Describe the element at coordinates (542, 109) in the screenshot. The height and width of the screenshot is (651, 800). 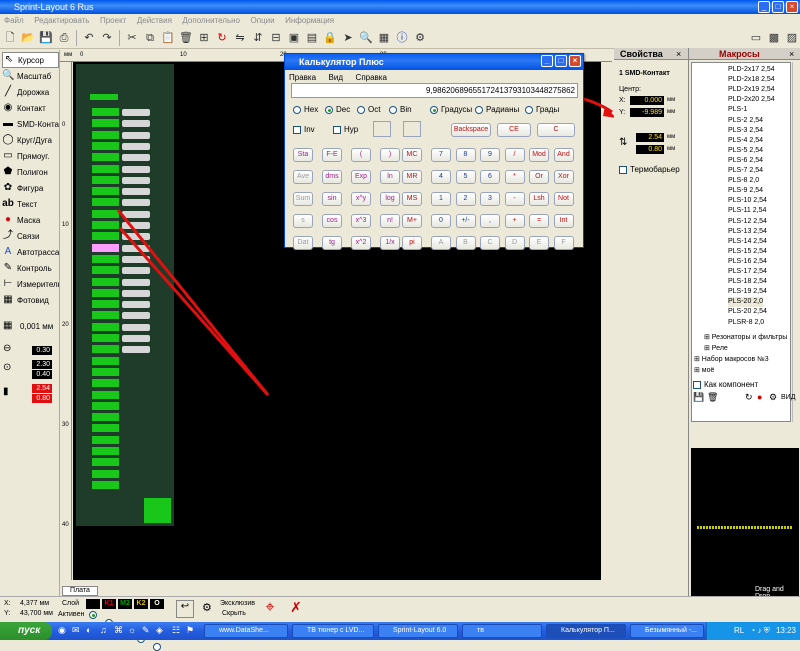
I see `radio-grads: Грады` at that location.